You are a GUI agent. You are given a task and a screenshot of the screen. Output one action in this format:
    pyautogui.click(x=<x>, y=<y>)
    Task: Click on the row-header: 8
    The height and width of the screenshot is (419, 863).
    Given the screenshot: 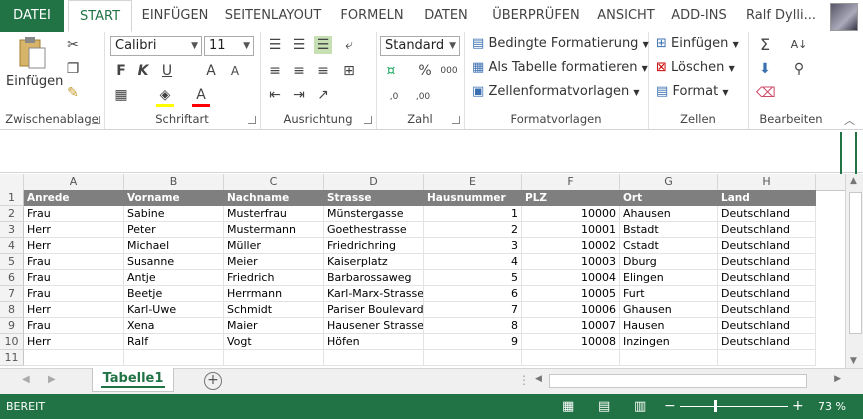 What is the action you would take?
    pyautogui.click(x=12, y=310)
    